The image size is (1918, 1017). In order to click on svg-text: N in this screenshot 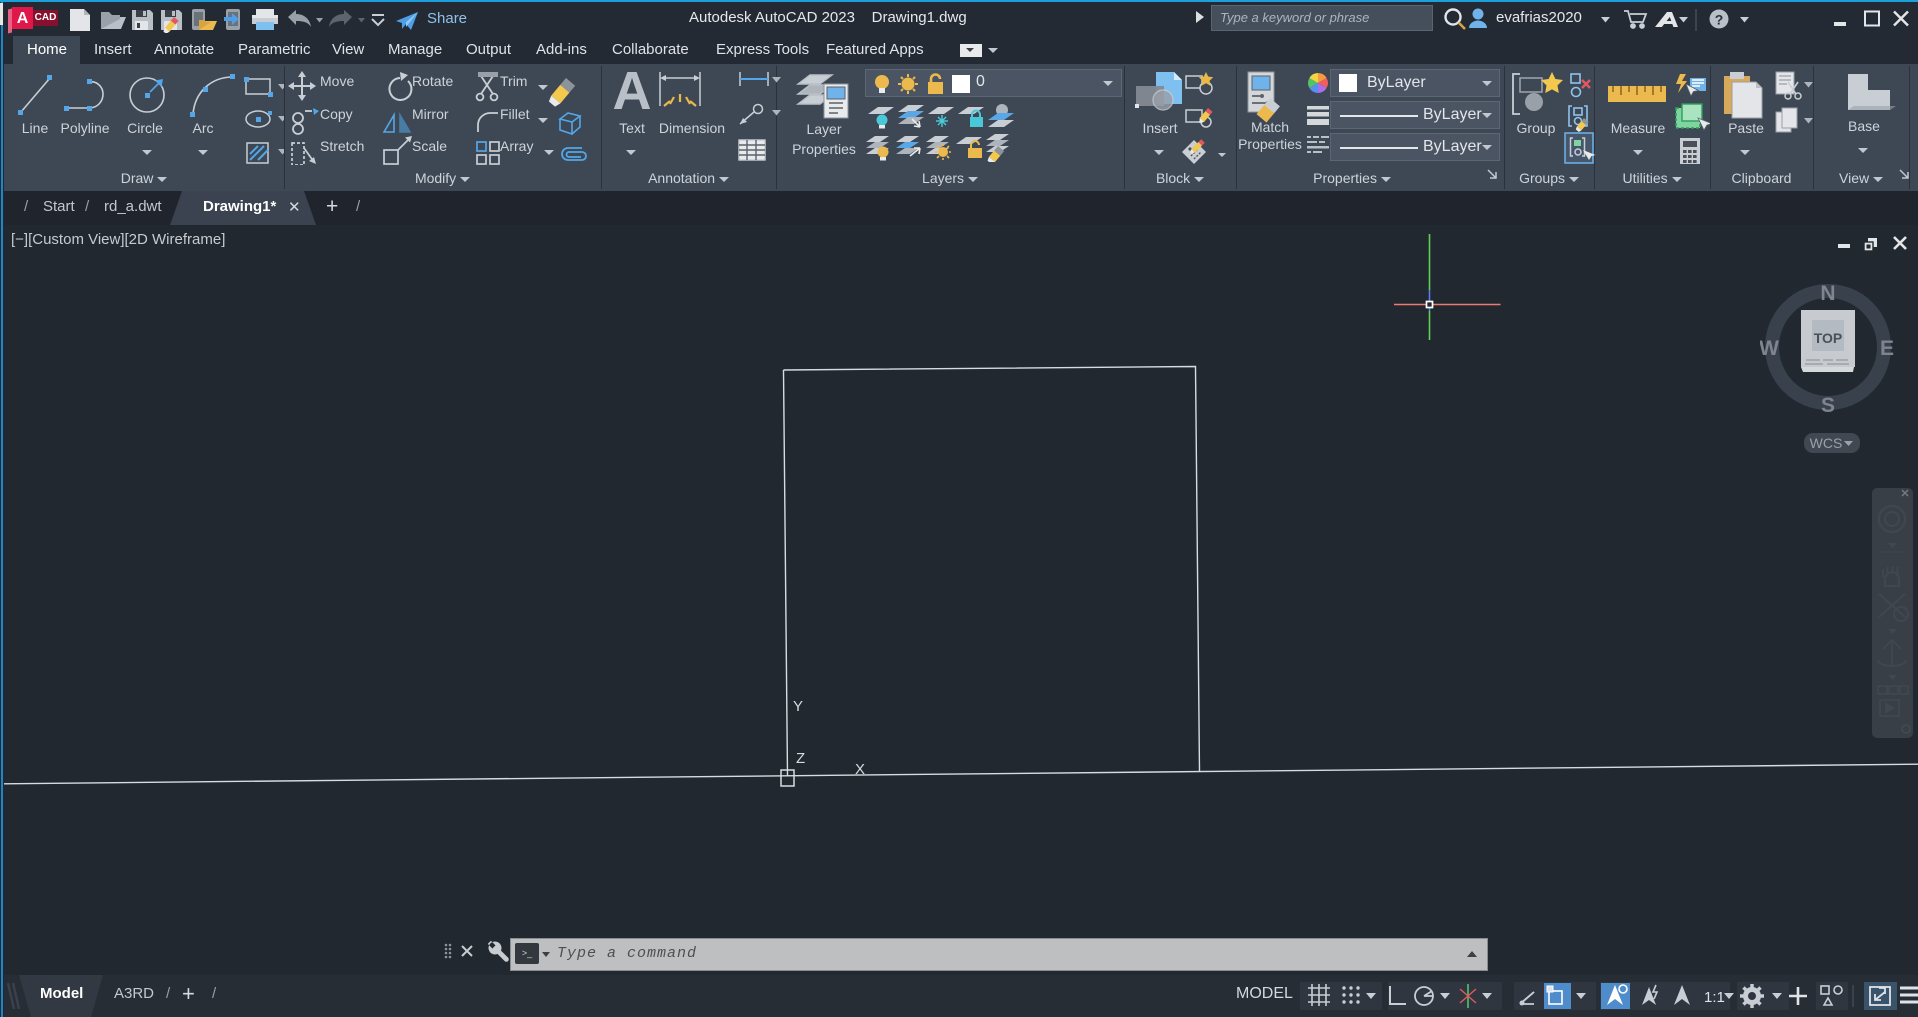, I will do `click(1827, 293)`.